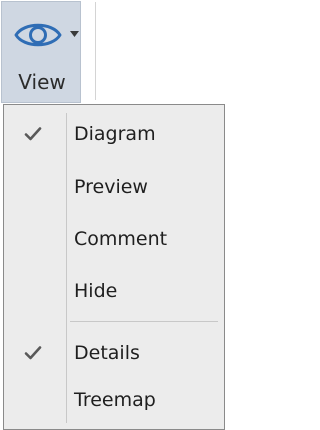 The image size is (320, 430). Describe the element at coordinates (66, 268) in the screenshot. I see `menu-gutter-divider` at that location.